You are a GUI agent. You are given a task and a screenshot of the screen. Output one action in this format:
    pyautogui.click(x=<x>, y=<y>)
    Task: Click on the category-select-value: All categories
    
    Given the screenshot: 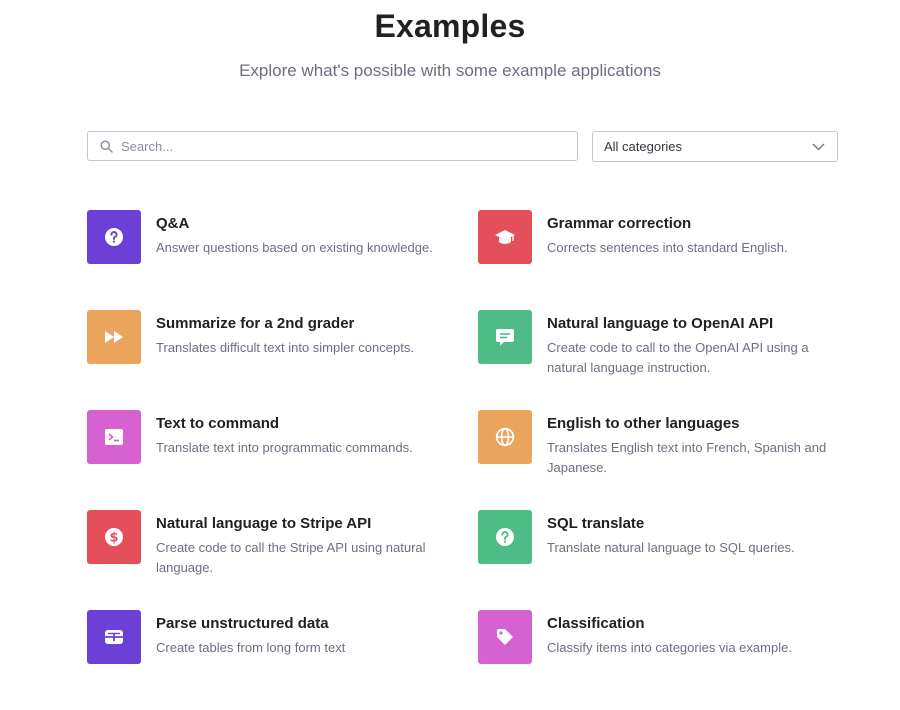 What is the action you would take?
    pyautogui.click(x=643, y=146)
    